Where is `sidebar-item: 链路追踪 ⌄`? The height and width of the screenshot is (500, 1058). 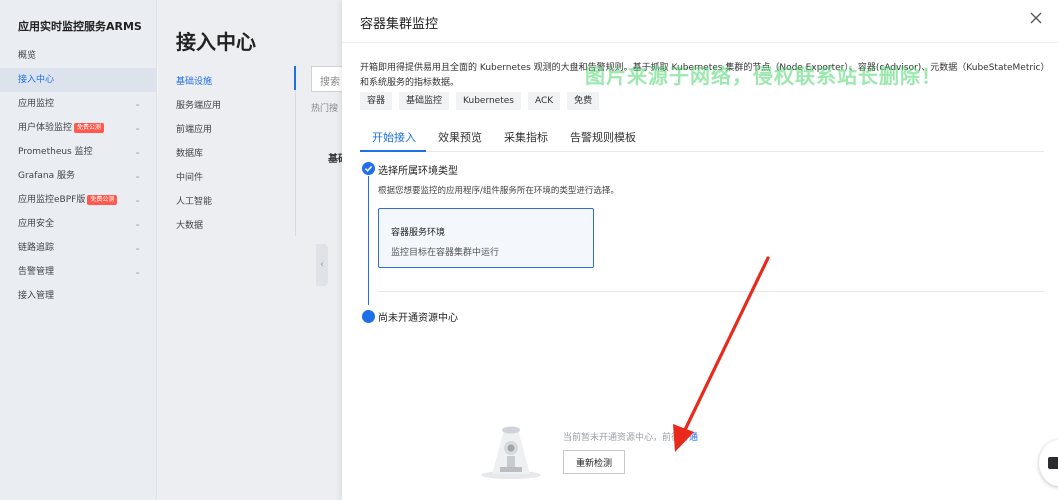
sidebar-item: 链路追踪 ⌄ is located at coordinates (78, 248).